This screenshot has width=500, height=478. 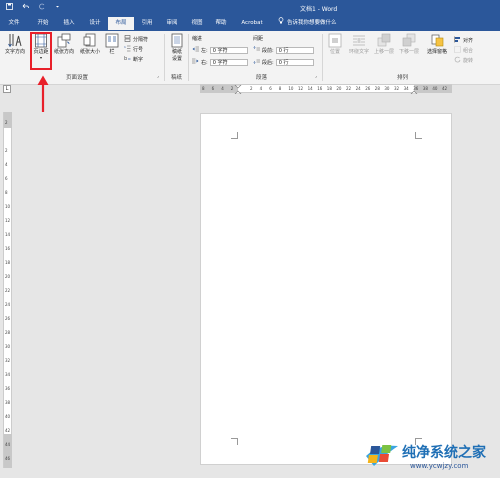 I want to click on watermark-brand: 纯净系统之家, so click(x=444, y=453).